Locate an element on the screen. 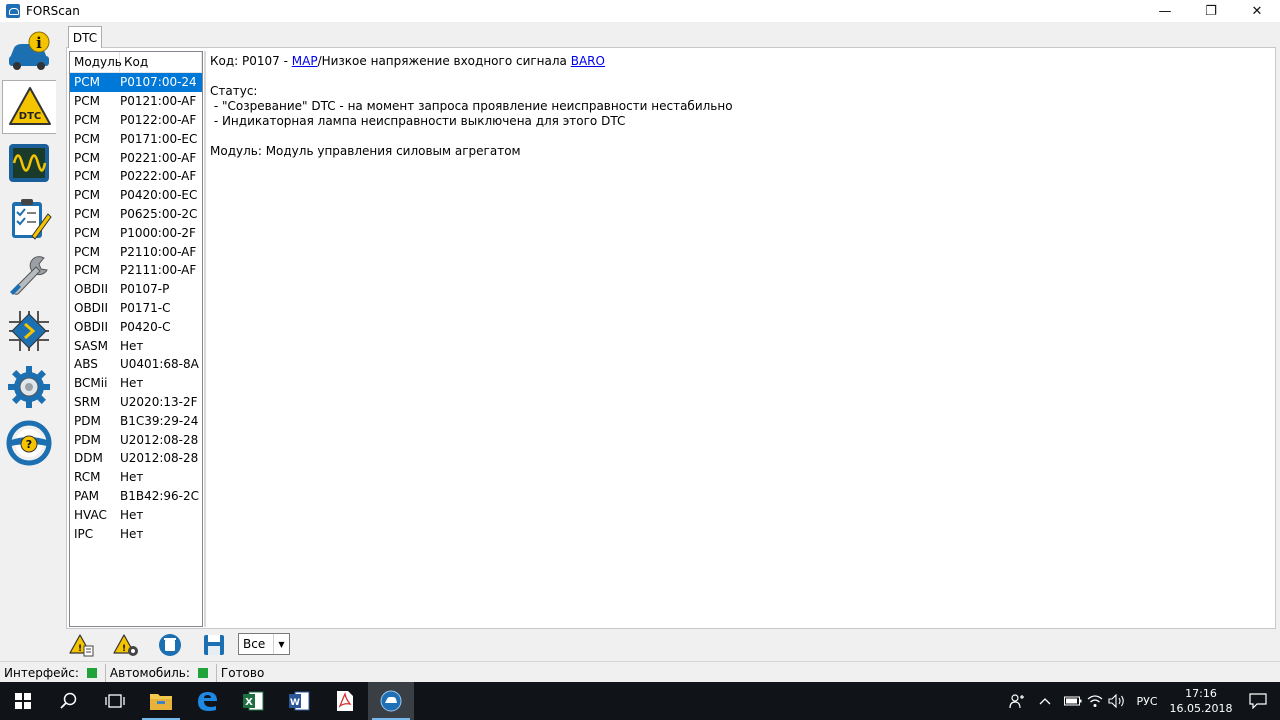 The height and width of the screenshot is (720, 1280). tab-dtc: DTC is located at coordinates (85, 37).